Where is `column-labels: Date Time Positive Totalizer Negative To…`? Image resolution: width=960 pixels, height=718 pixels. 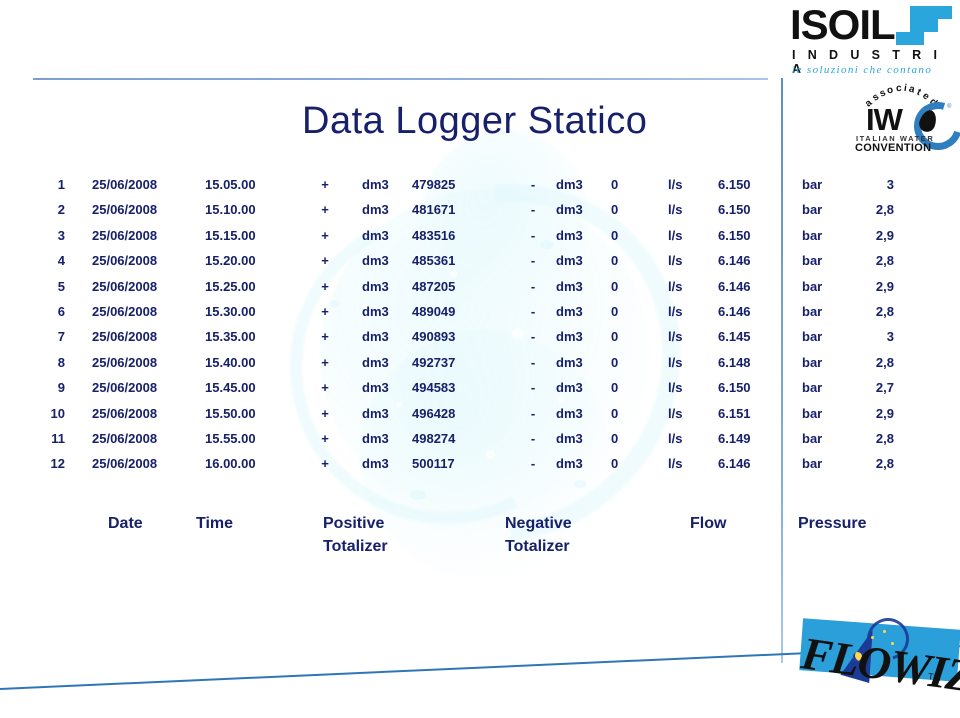 column-labels: Date Time Positive Totalizer Negative To… is located at coordinates (480, 540).